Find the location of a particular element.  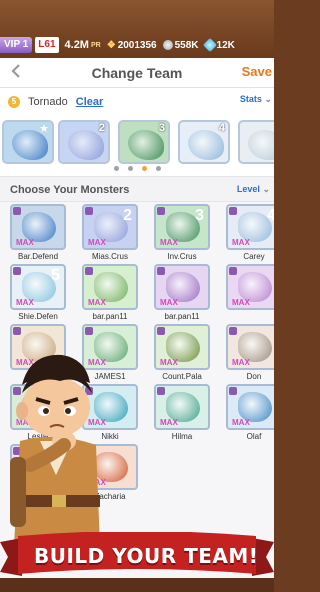

silver-coin-icon is located at coordinates (167, 45).